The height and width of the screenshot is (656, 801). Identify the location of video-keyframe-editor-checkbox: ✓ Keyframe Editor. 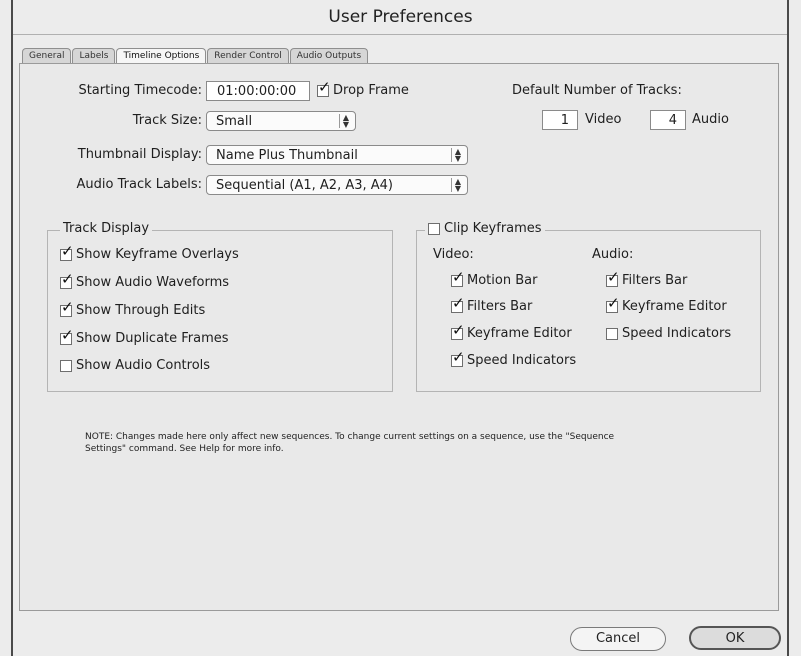
(511, 331).